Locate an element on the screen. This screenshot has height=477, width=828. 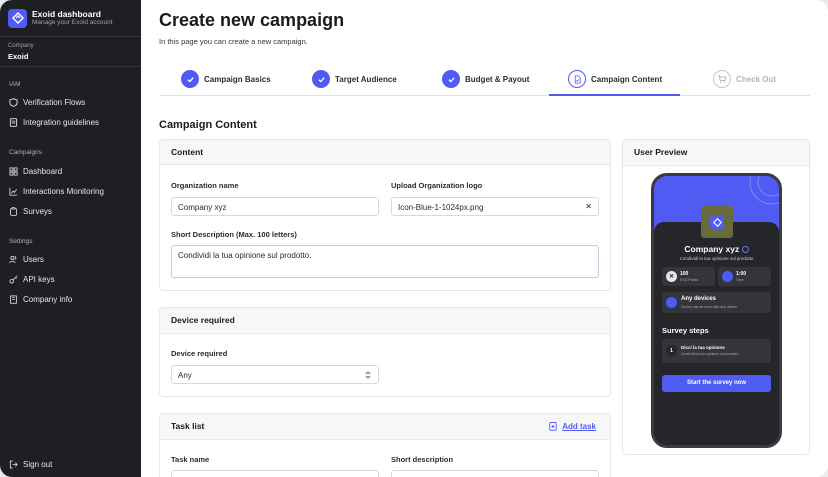
clipboard-icon is located at coordinates (13, 211).